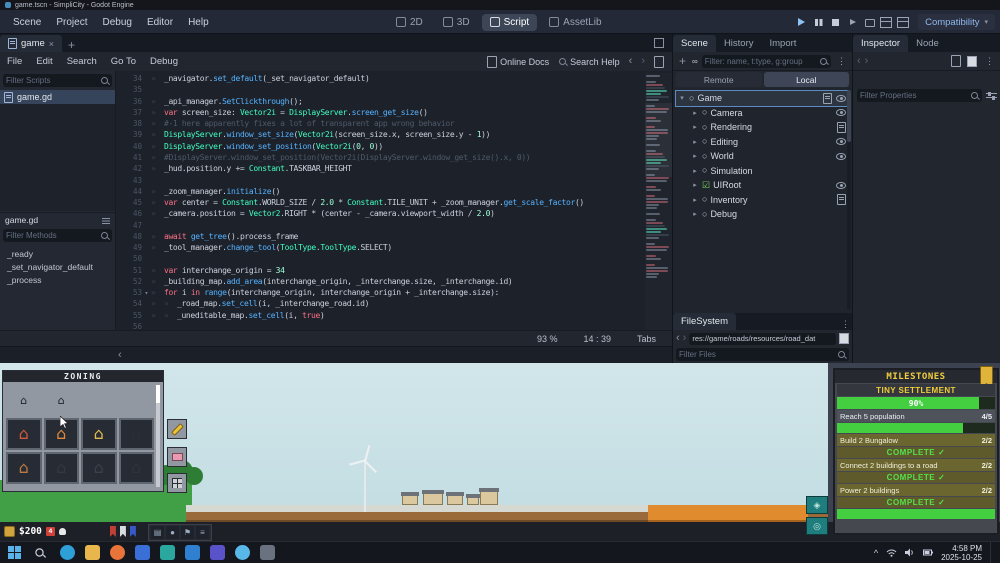  What do you see at coordinates (129, 123) in the screenshot?
I see `line-number: 38` at bounding box center [129, 123].